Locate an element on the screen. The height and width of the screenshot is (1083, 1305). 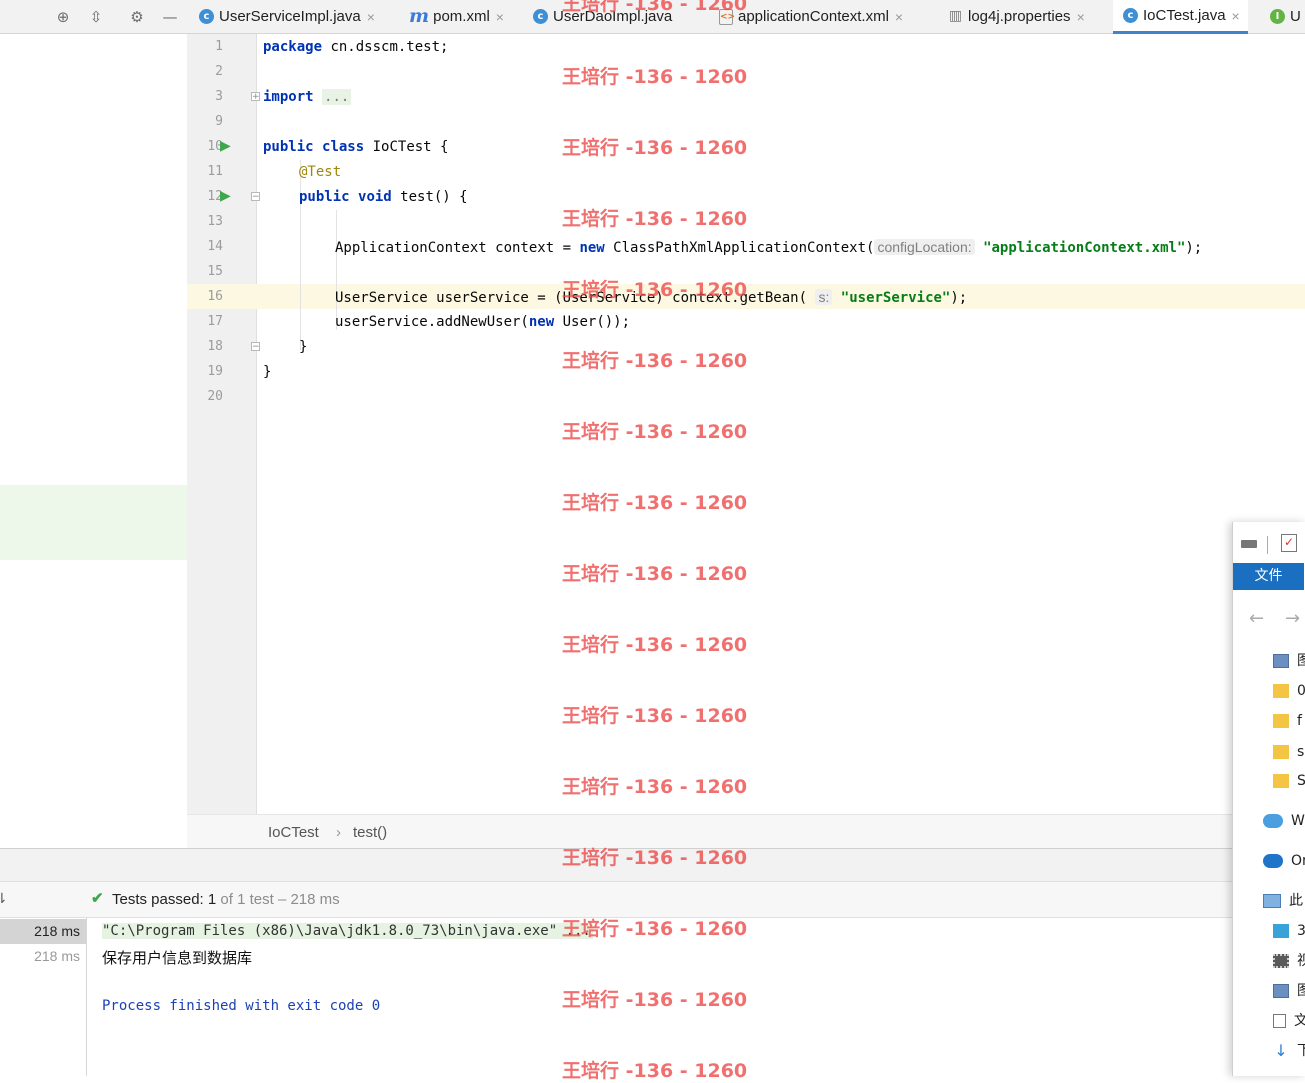
run-arrow-icon: ⇂ is located at coordinates (4, 898).